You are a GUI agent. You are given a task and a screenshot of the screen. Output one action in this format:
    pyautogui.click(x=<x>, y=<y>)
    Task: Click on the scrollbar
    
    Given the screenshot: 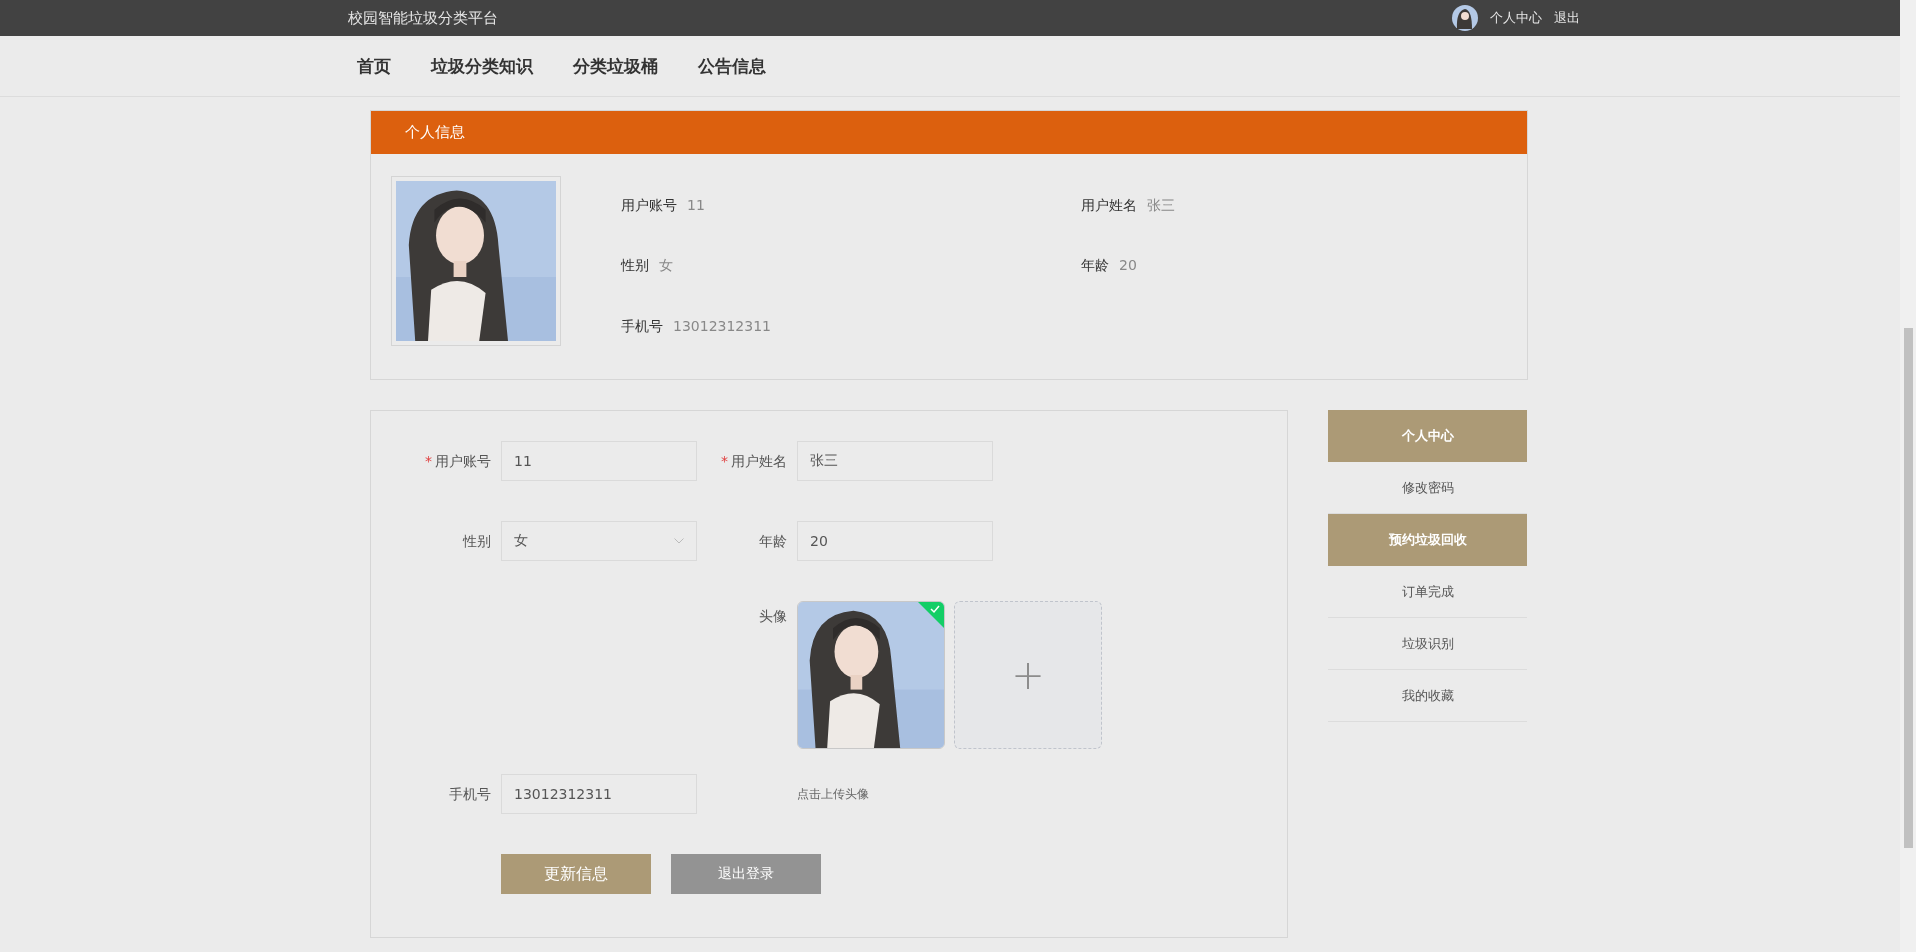 What is the action you would take?
    pyautogui.click(x=1908, y=476)
    